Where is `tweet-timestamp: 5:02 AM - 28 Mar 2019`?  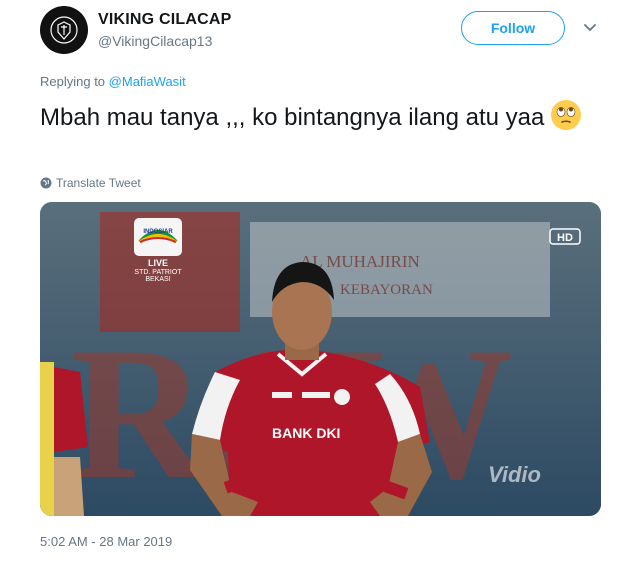
tweet-timestamp: 5:02 AM - 28 Mar 2019 is located at coordinates (106, 541).